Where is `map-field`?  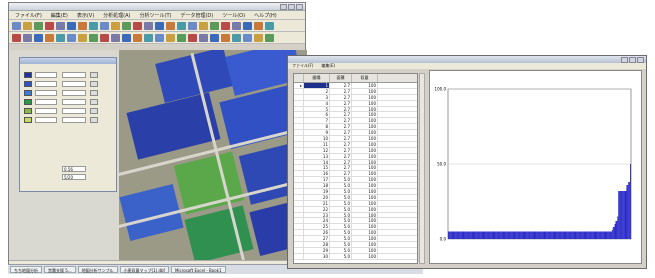 map-field is located at coordinates (173, 126).